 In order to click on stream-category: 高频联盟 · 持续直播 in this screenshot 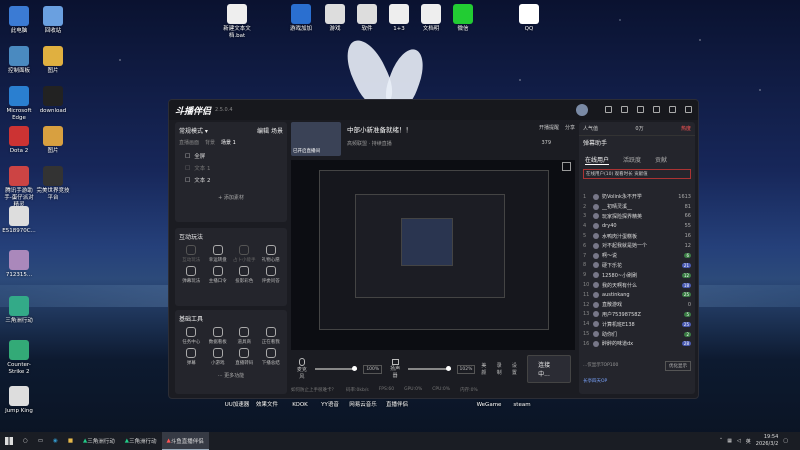, I will do `click(369, 143)`.